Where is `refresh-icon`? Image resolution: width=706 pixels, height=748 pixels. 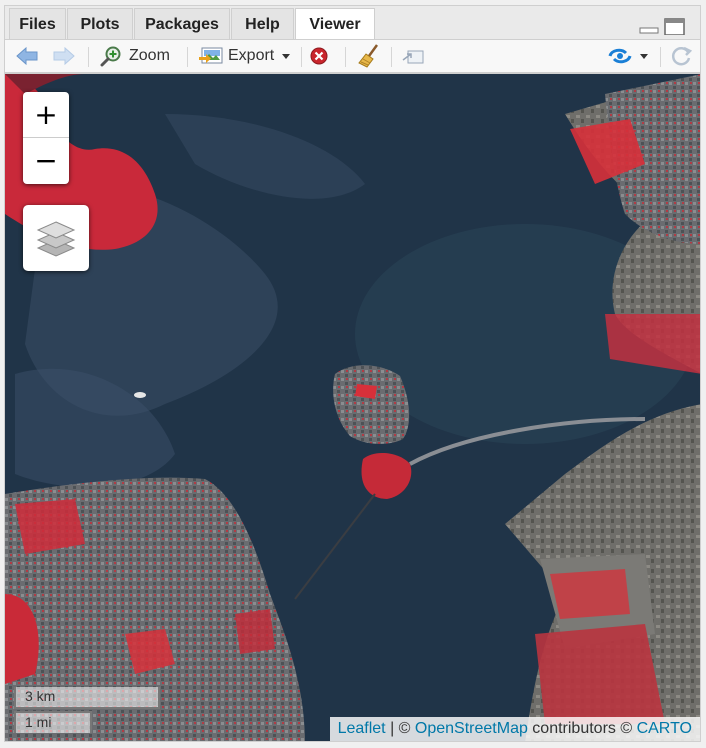
refresh-icon is located at coordinates (682, 56).